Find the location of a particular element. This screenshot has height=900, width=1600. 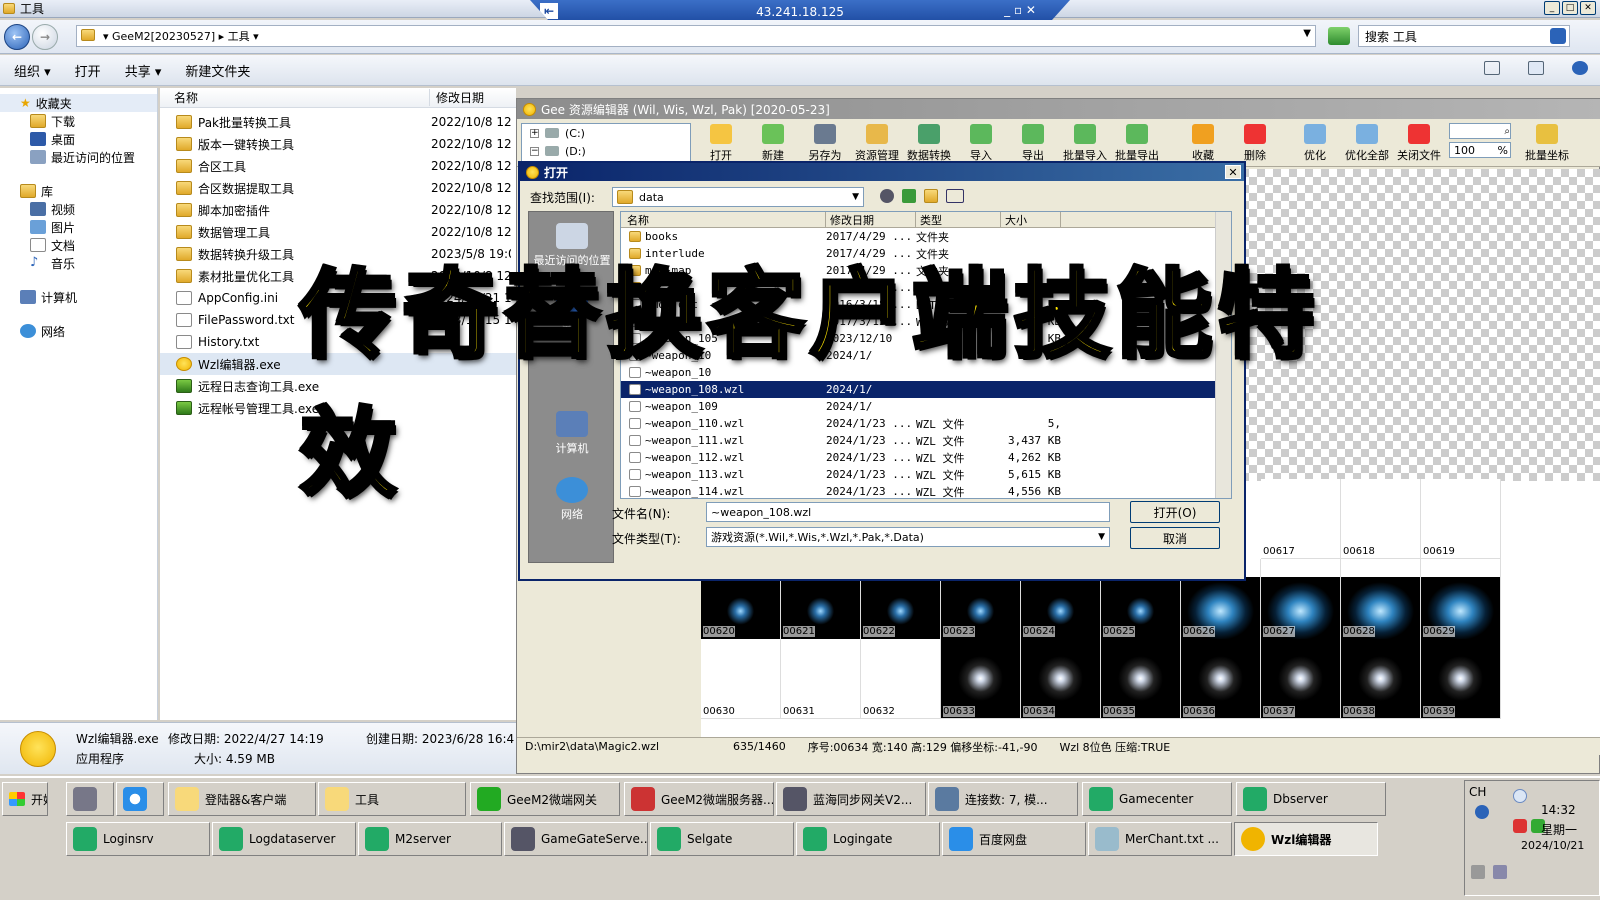

nav-computer: 计算机 is located at coordinates (78, 297).